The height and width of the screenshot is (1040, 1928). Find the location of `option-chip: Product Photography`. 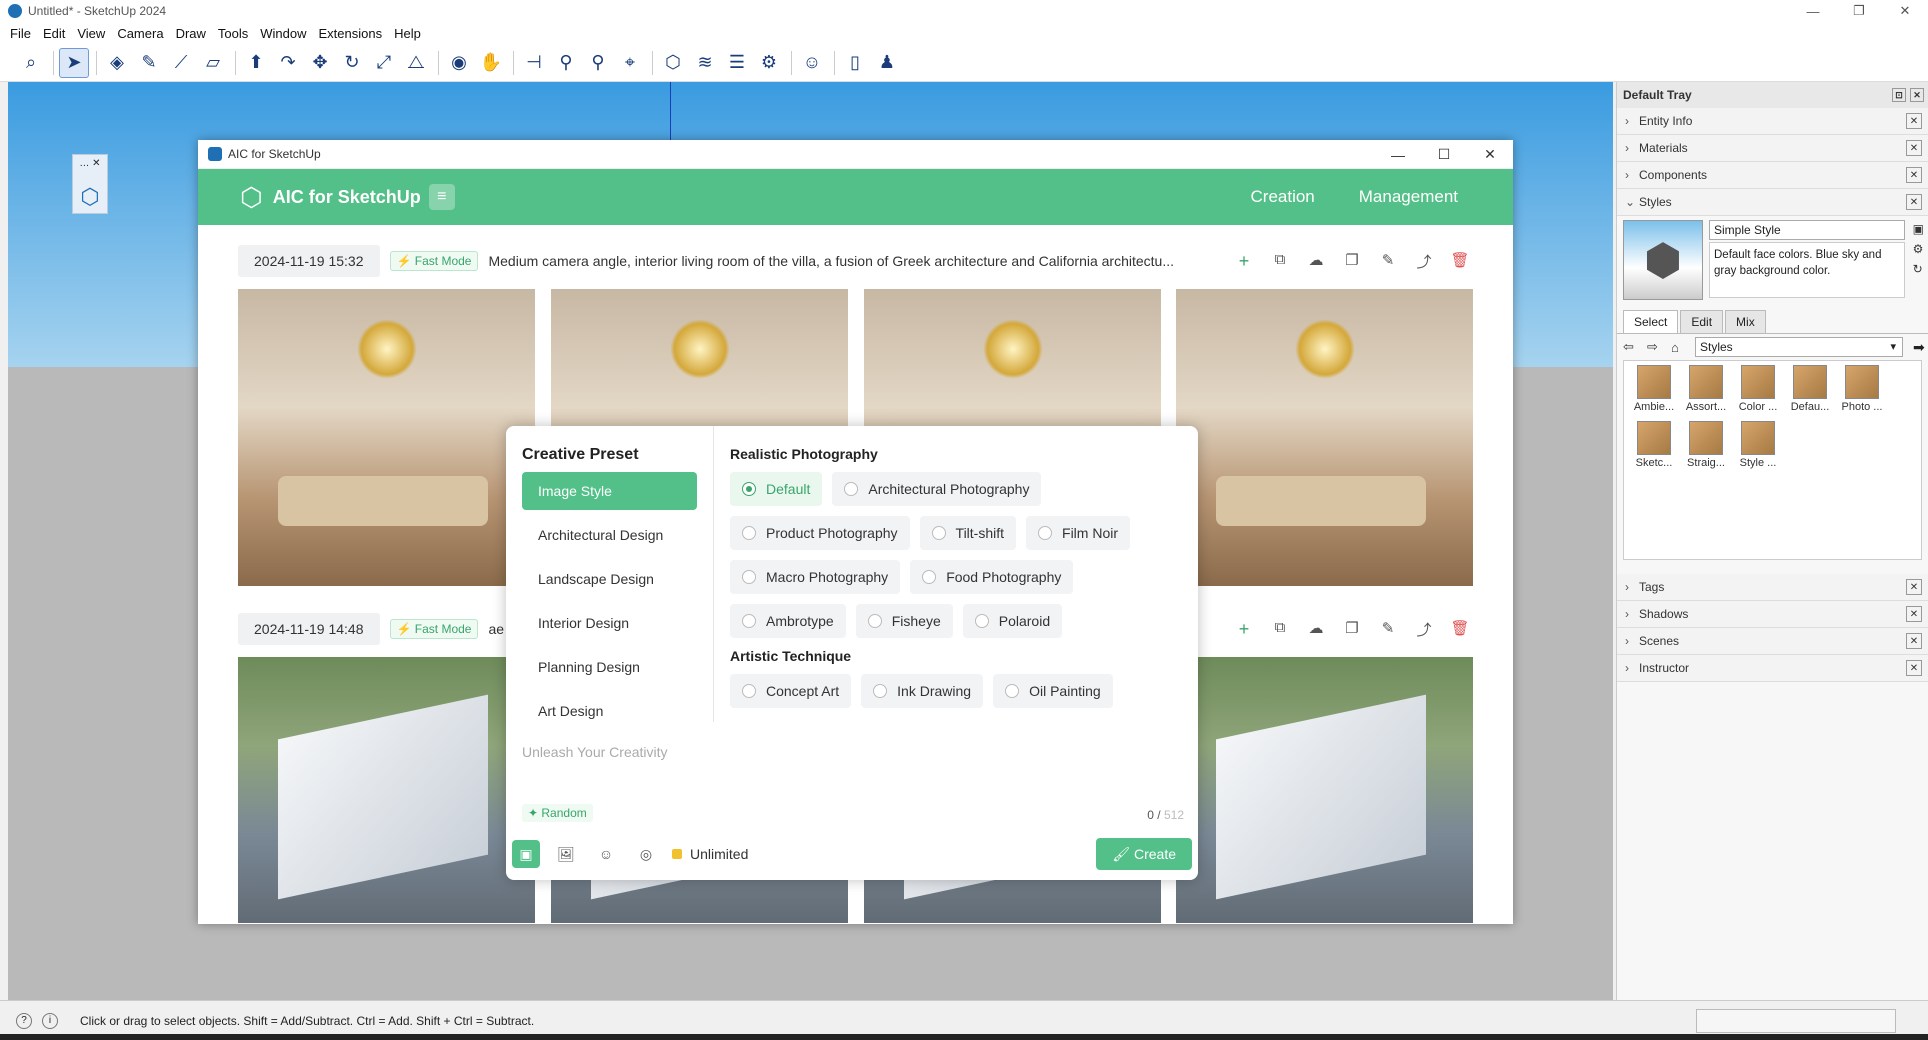

option-chip: Product Photography is located at coordinates (820, 533).